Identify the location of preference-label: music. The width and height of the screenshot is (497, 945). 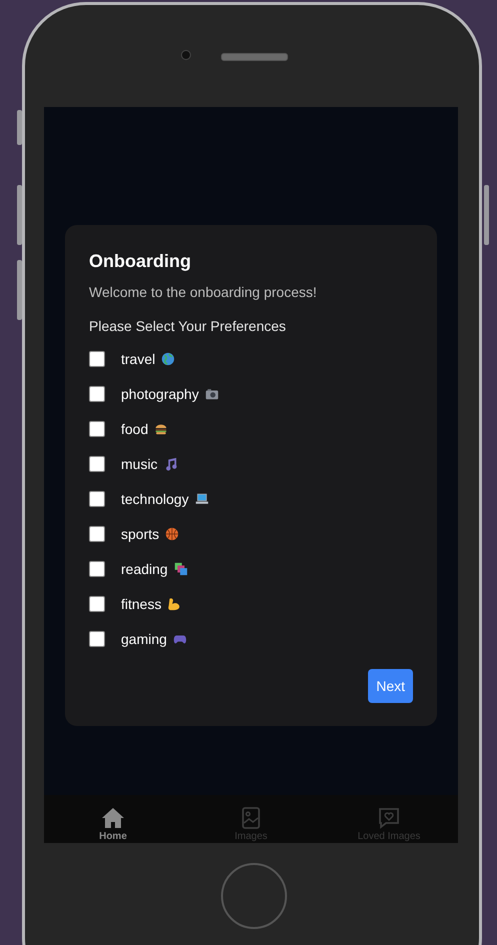
(139, 464).